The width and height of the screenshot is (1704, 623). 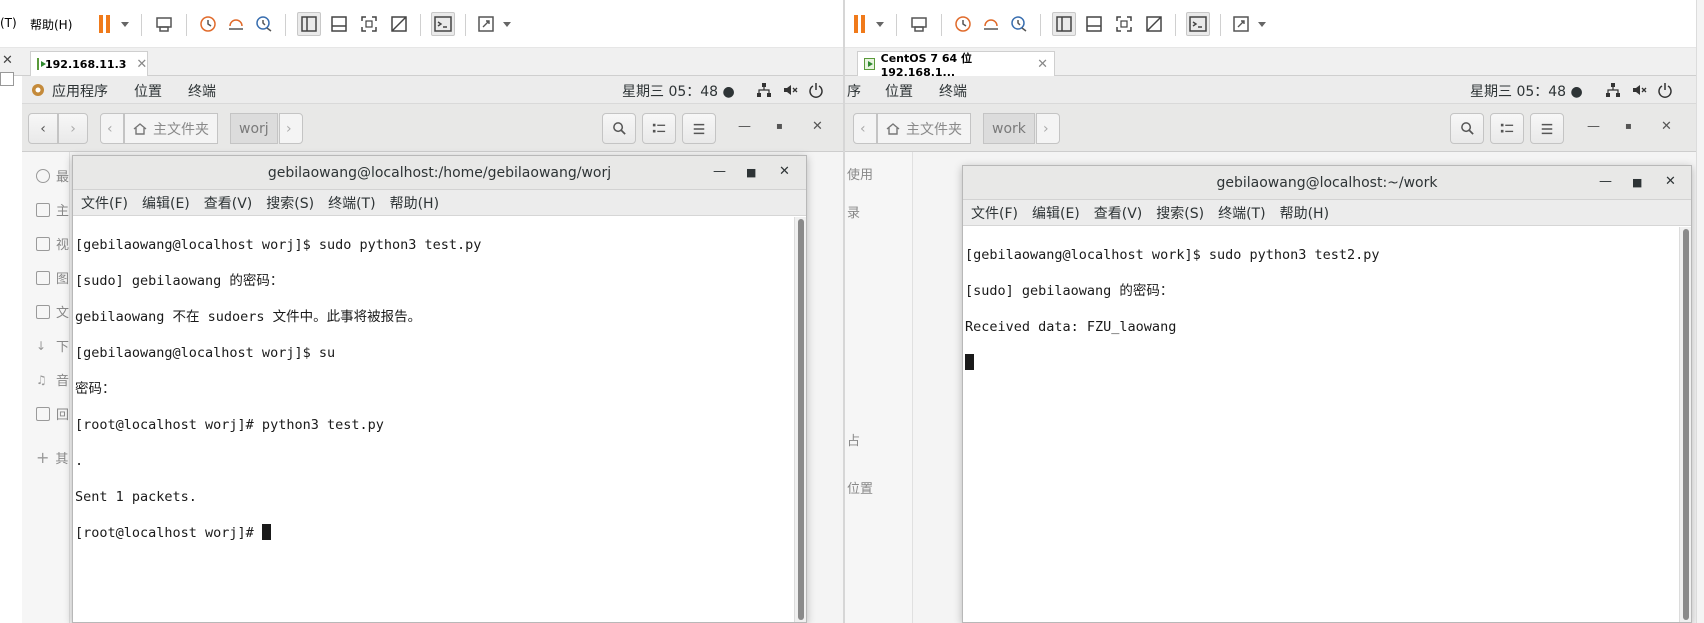 What do you see at coordinates (816, 90) in the screenshot?
I see `power-icon` at bounding box center [816, 90].